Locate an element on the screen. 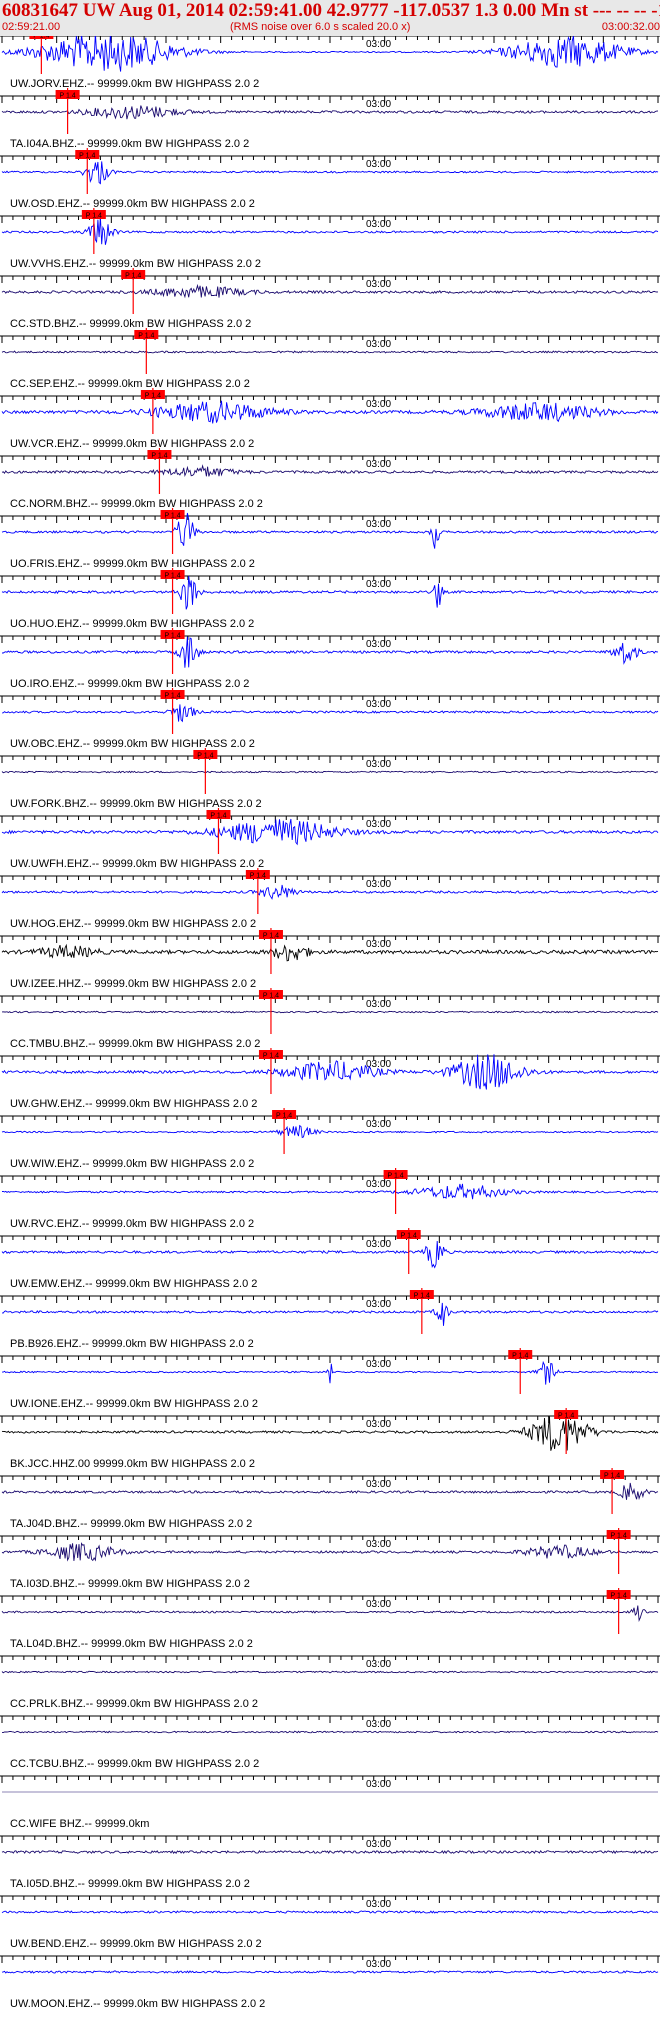 The width and height of the screenshot is (660, 2018). station-label: CC.WIFE BHZ.-- 99999.0km is located at coordinates (79, 1824).